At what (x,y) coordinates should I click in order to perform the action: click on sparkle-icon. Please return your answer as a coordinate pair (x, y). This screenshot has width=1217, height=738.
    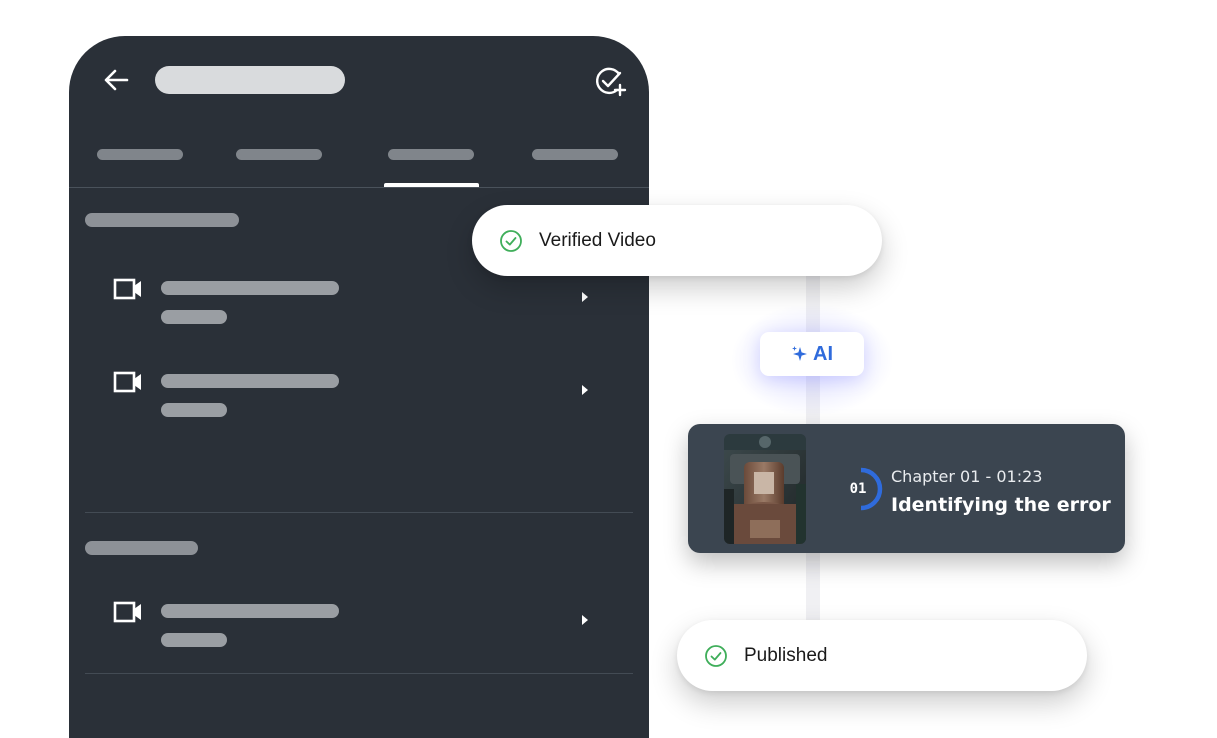
    Looking at the image, I should click on (799, 353).